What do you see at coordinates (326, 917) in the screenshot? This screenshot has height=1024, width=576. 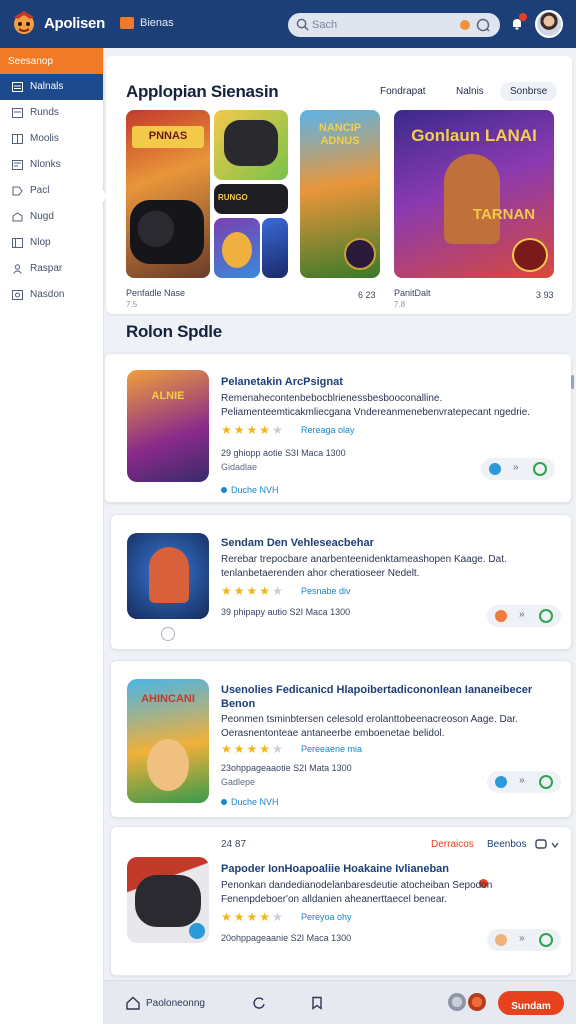 I see `rating-link: Pereyoa ohy` at bounding box center [326, 917].